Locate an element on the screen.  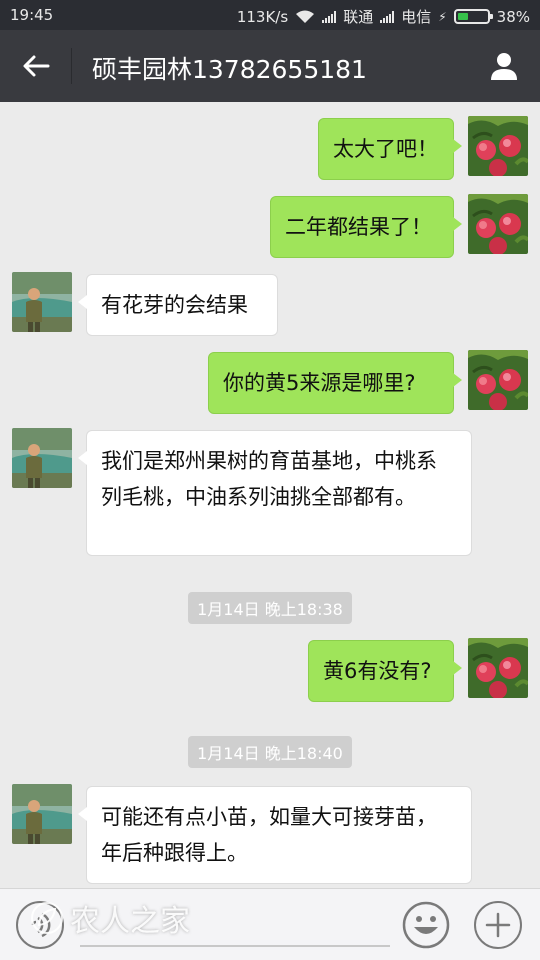
battery-percent: 38% is located at coordinates (513, 16).